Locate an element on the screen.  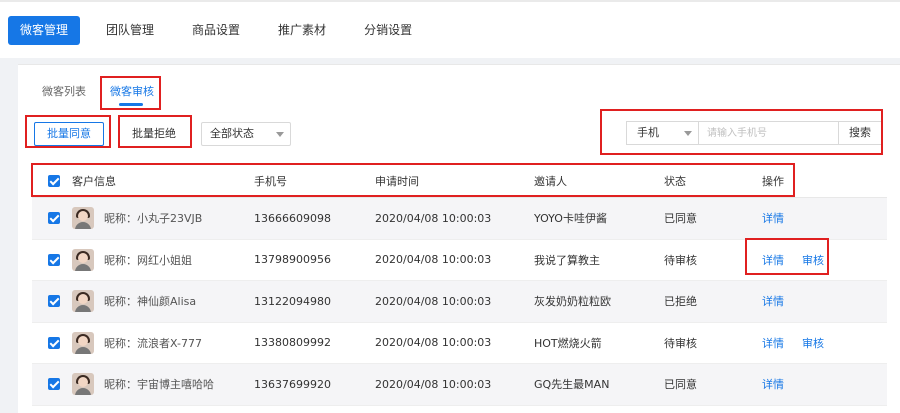
search-area: 手机 搜索 is located at coordinates (751, 133).